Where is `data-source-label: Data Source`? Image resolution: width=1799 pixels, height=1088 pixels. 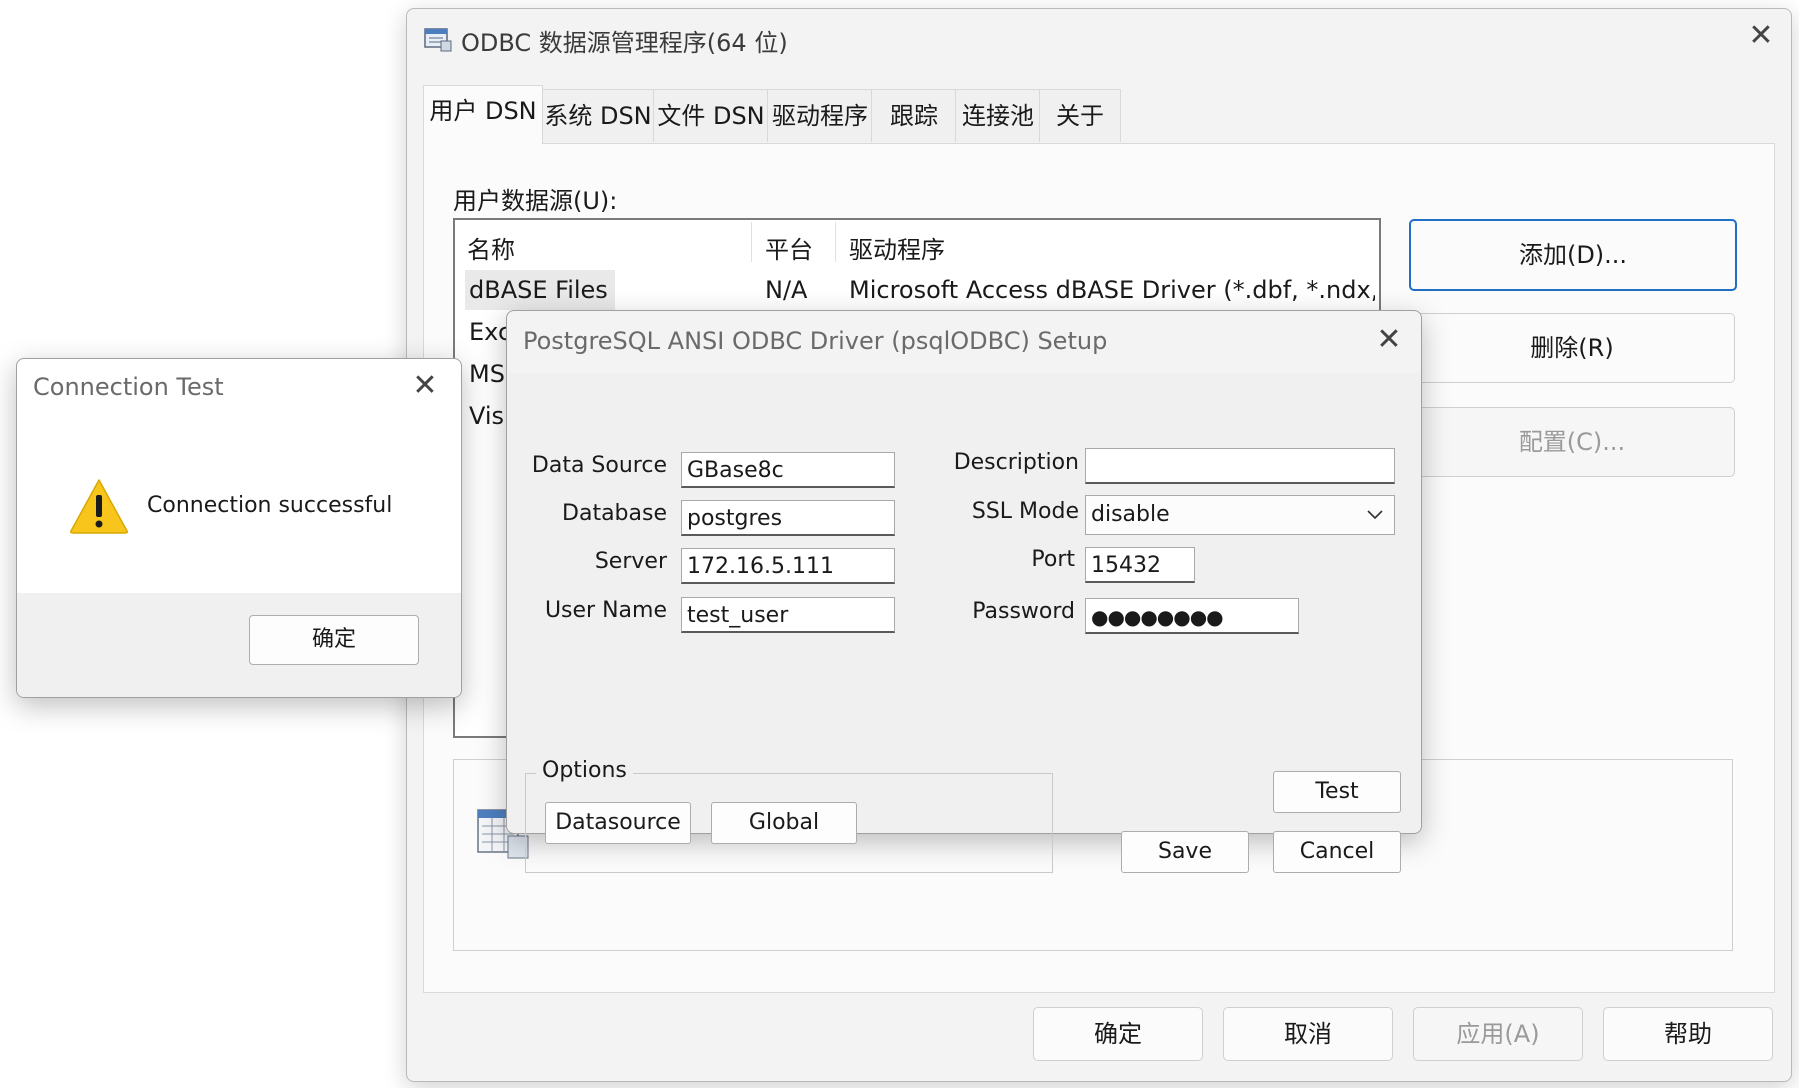
data-source-label: Data Source is located at coordinates (599, 465).